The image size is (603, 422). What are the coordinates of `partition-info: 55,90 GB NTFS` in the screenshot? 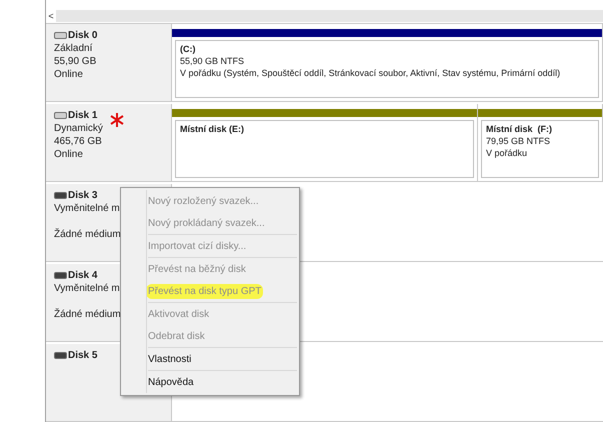 It's located at (213, 61).